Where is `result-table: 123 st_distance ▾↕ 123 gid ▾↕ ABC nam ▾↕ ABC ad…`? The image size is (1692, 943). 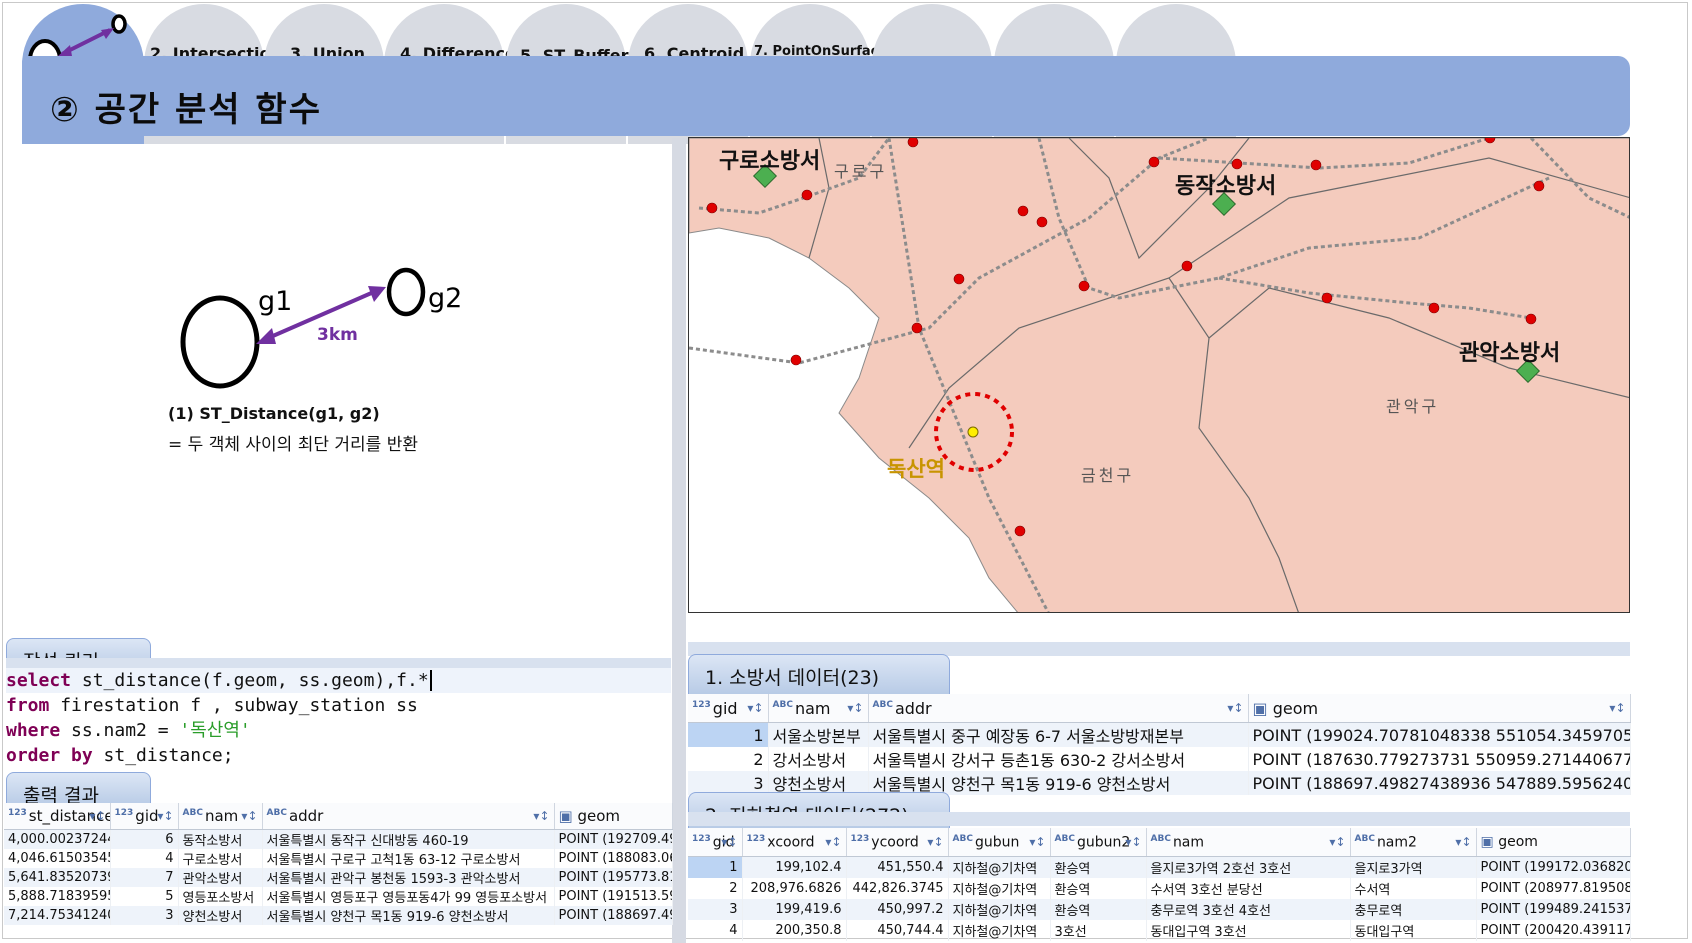 result-table: 123 st_distance ▾↕ 123 gid ▾↕ ABC nam ▾↕ ABC ad… is located at coordinates (338, 864).